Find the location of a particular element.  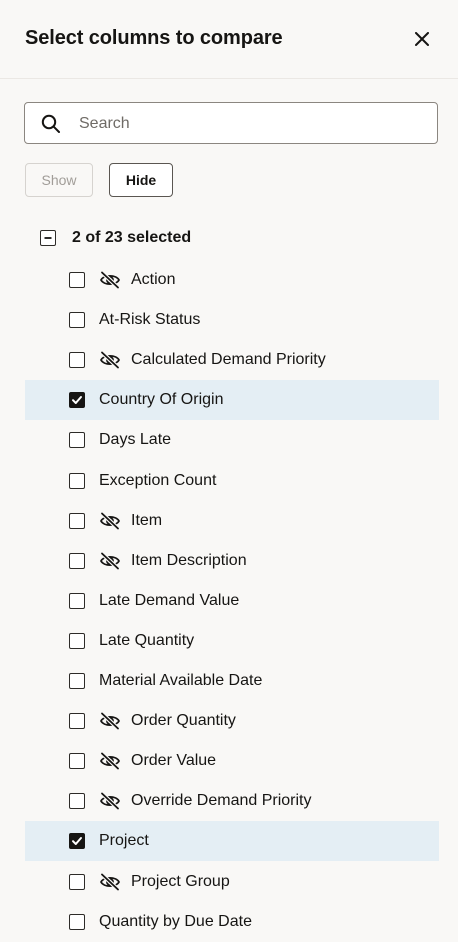

search-input is located at coordinates (249, 124).